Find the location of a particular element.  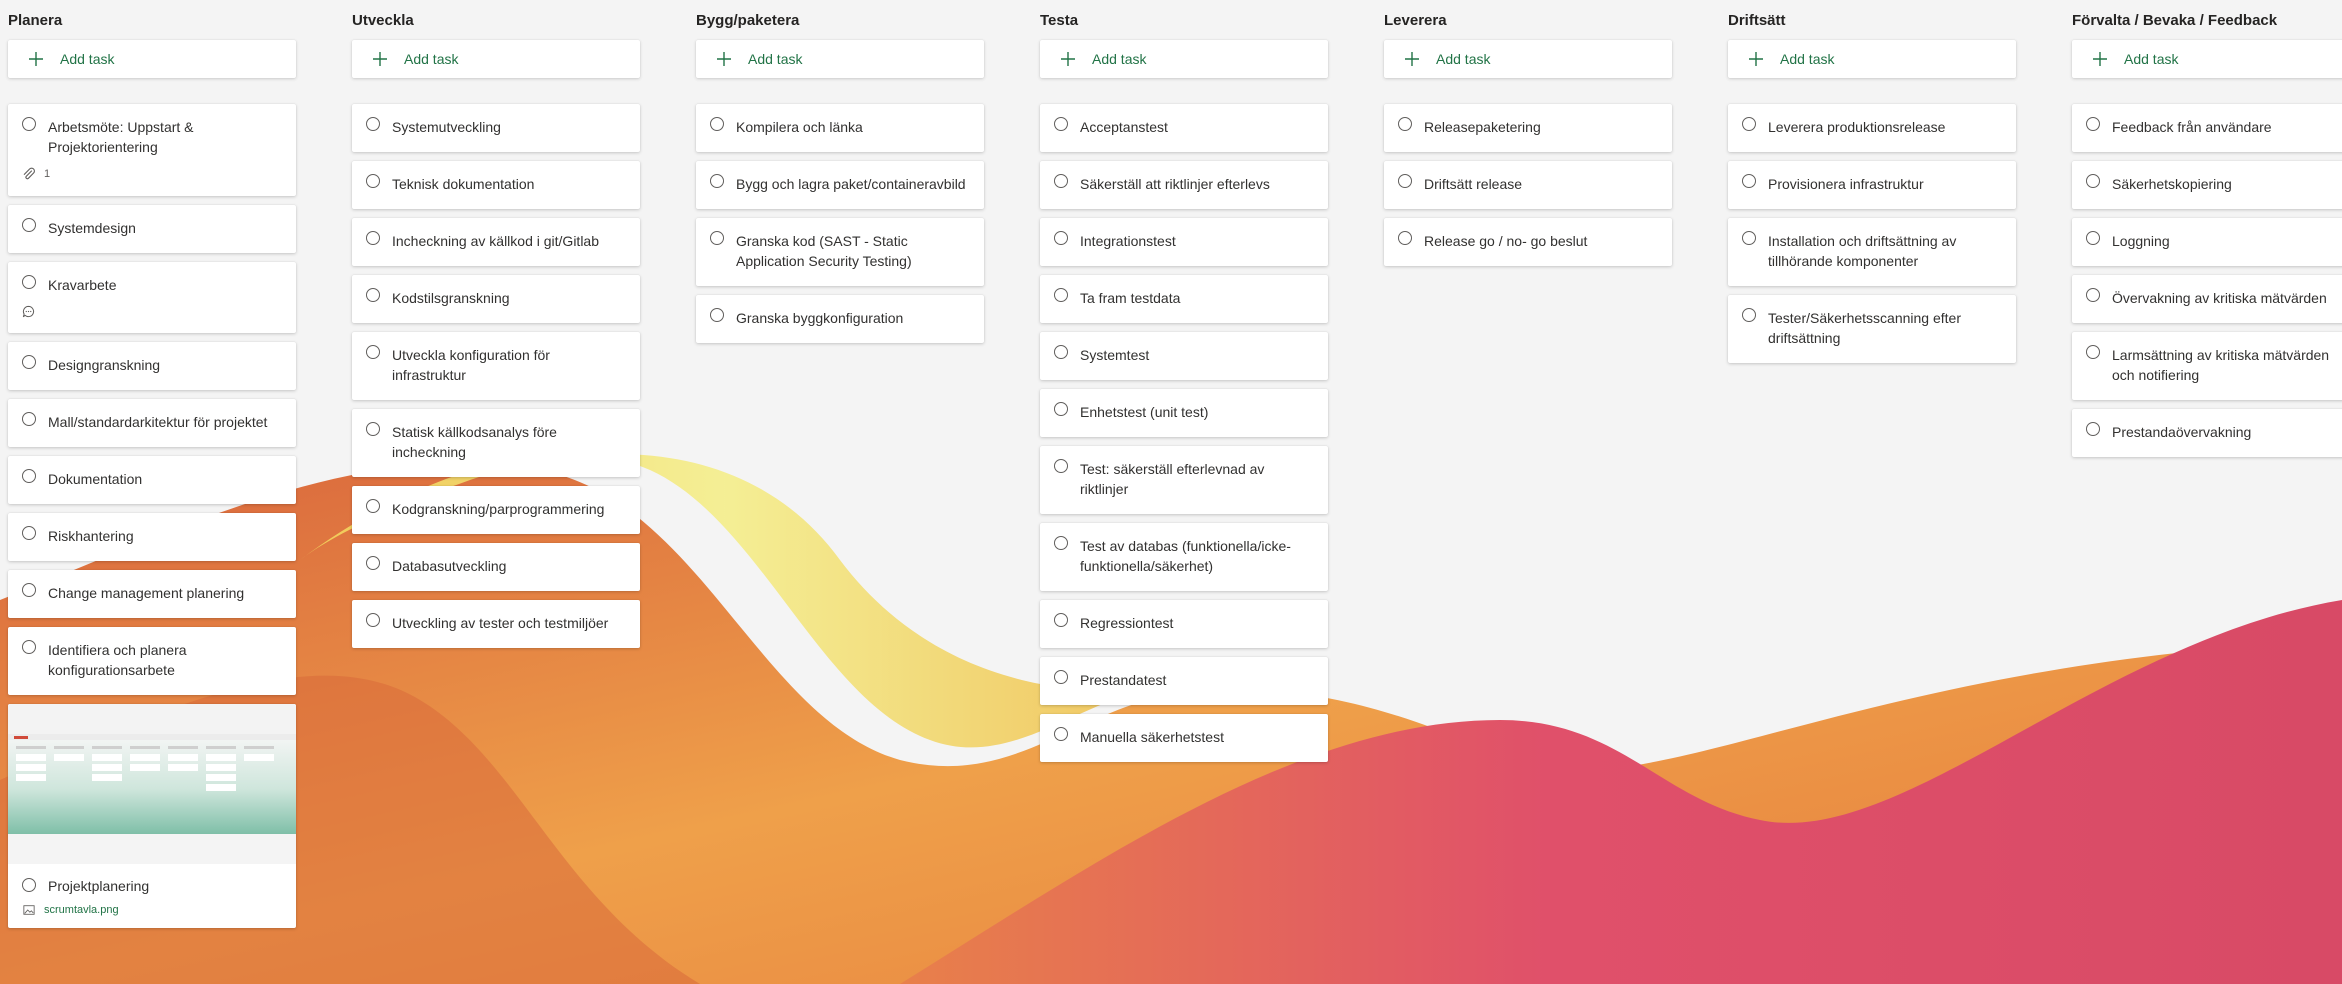

task-card: Databasutveckling is located at coordinates (496, 567).